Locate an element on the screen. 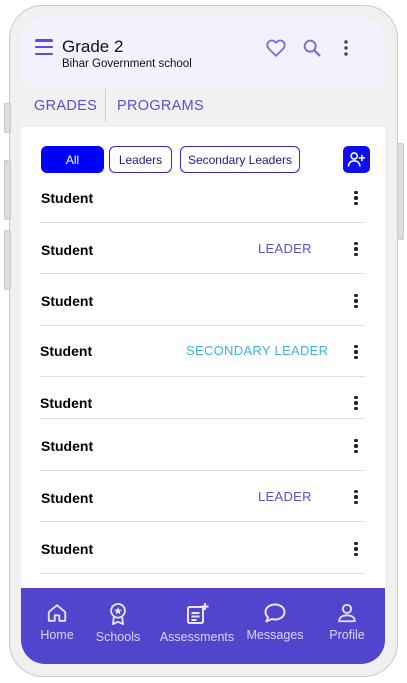 The height and width of the screenshot is (683, 407). add-student-button is located at coordinates (356, 159).